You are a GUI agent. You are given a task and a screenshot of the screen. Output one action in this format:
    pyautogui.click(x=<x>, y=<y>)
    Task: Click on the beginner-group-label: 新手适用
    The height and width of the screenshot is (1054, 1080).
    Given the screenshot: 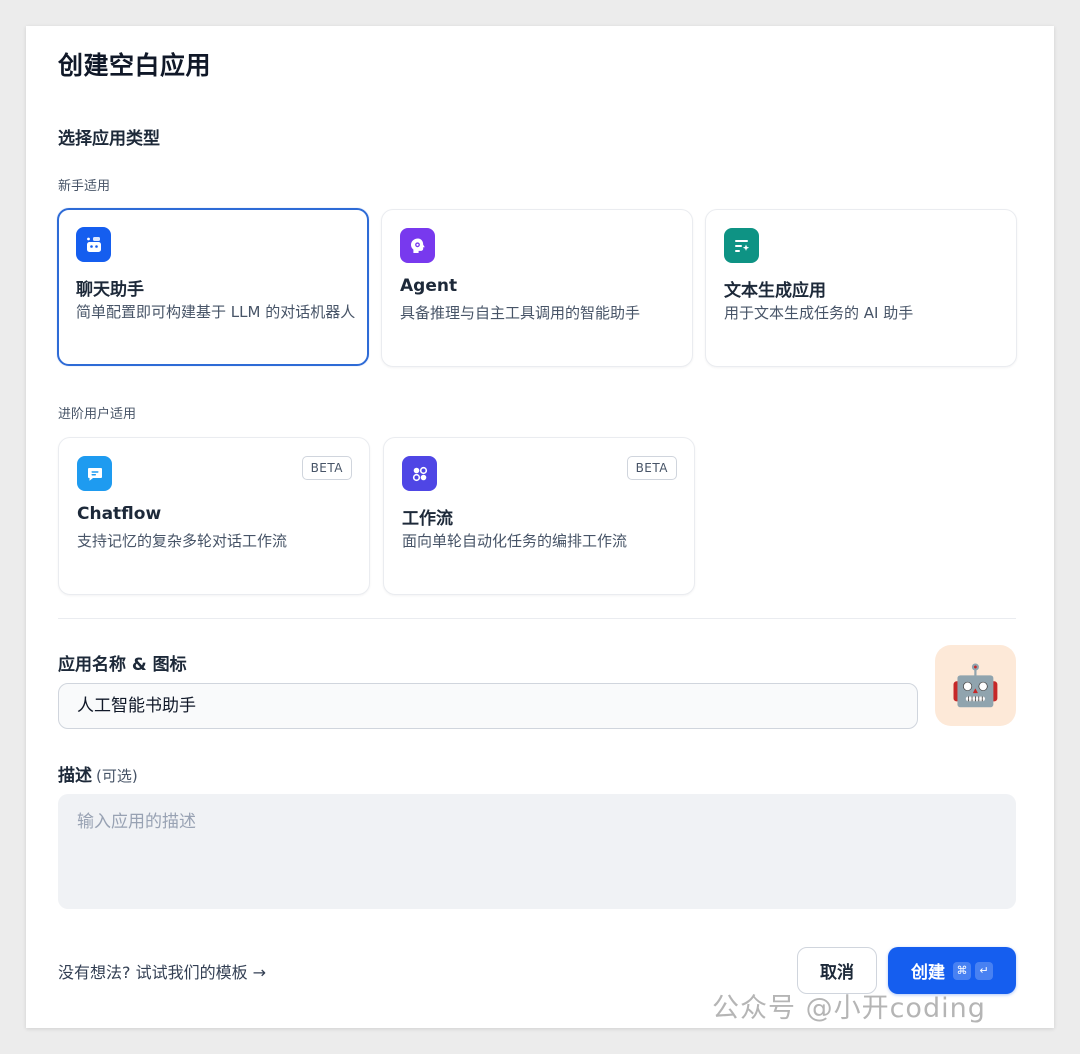 What is the action you would take?
    pyautogui.click(x=84, y=186)
    